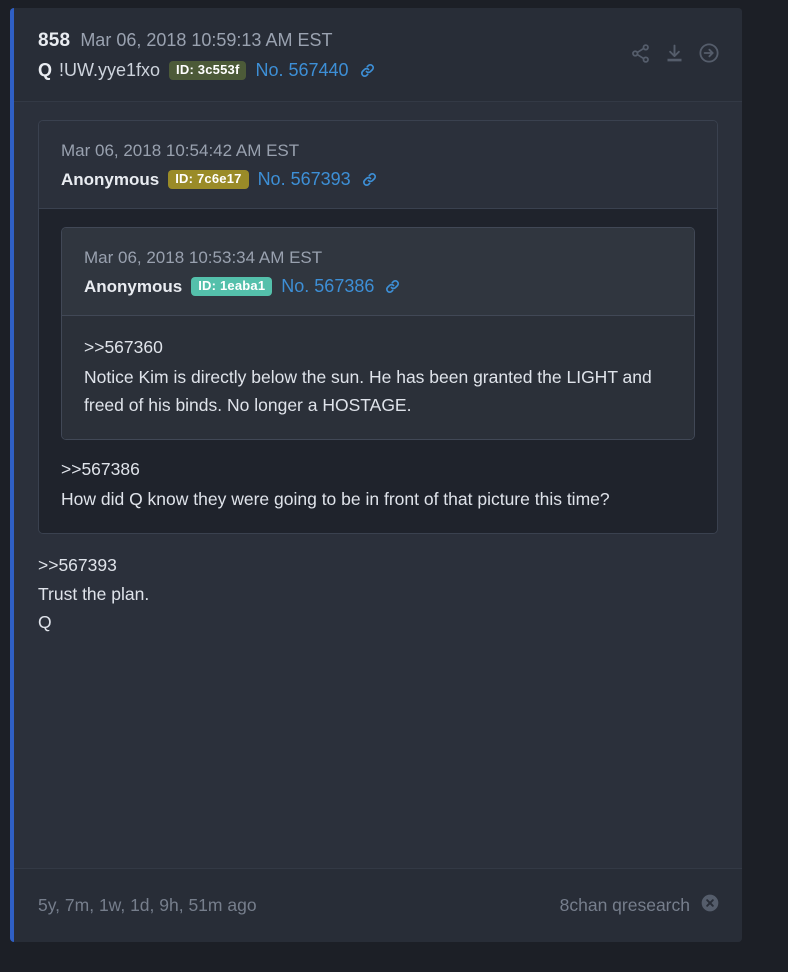  What do you see at coordinates (180, 150) in the screenshot?
I see `quote-date-level-1: Mar 06, 2018 10:54:42 AM EST` at bounding box center [180, 150].